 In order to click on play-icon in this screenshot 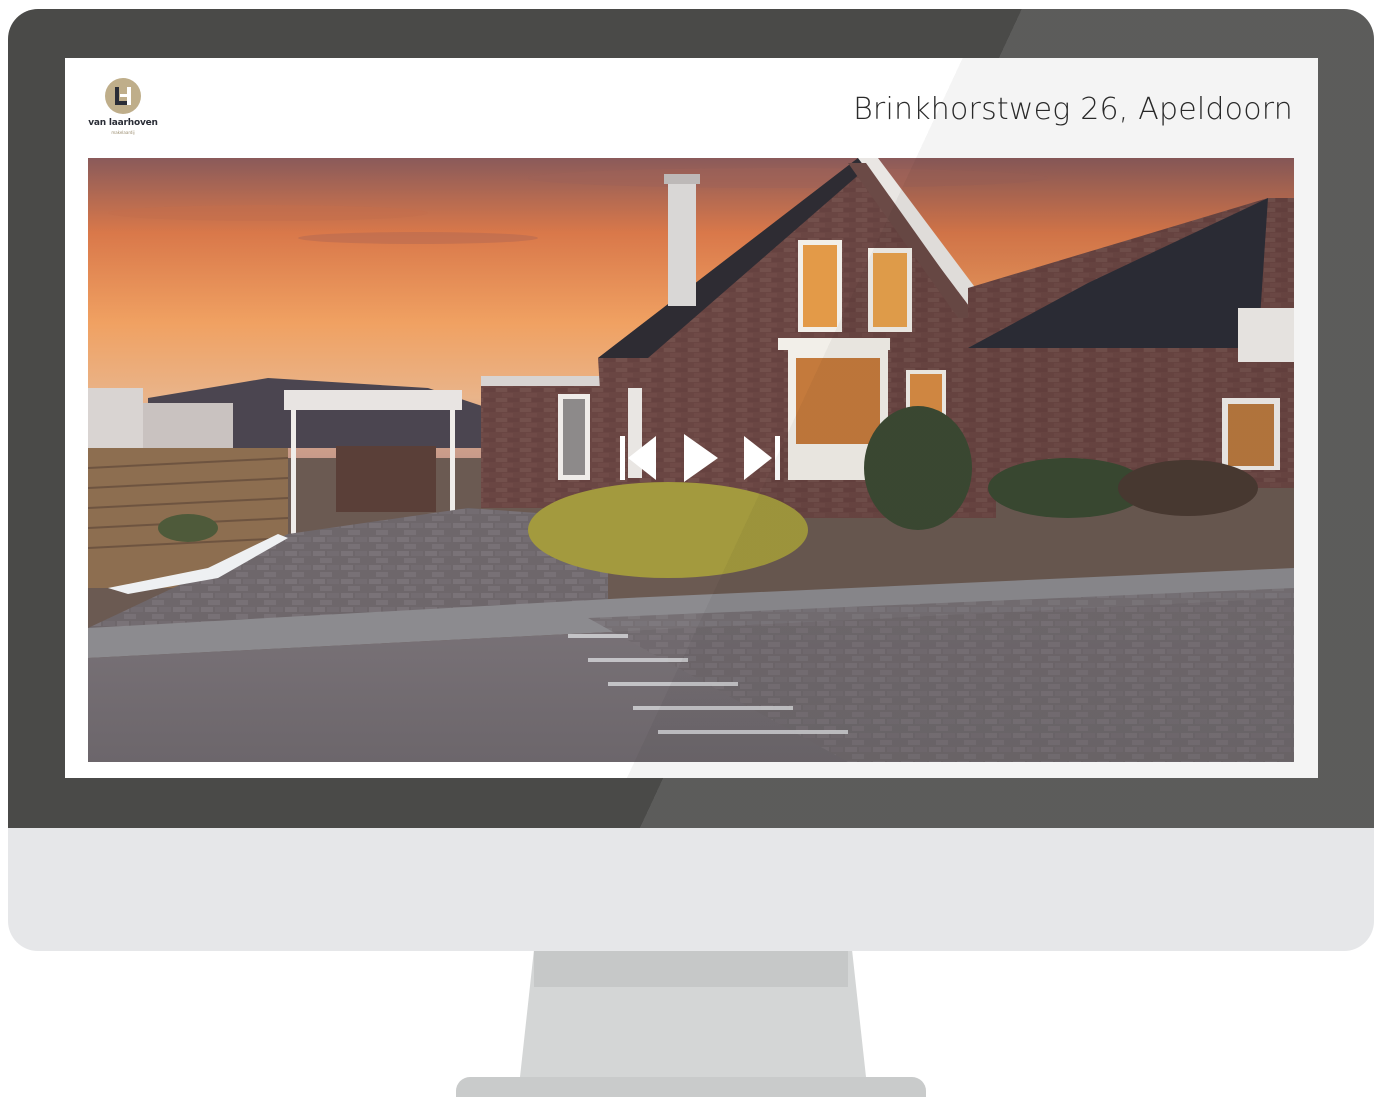, I will do `click(701, 458)`.